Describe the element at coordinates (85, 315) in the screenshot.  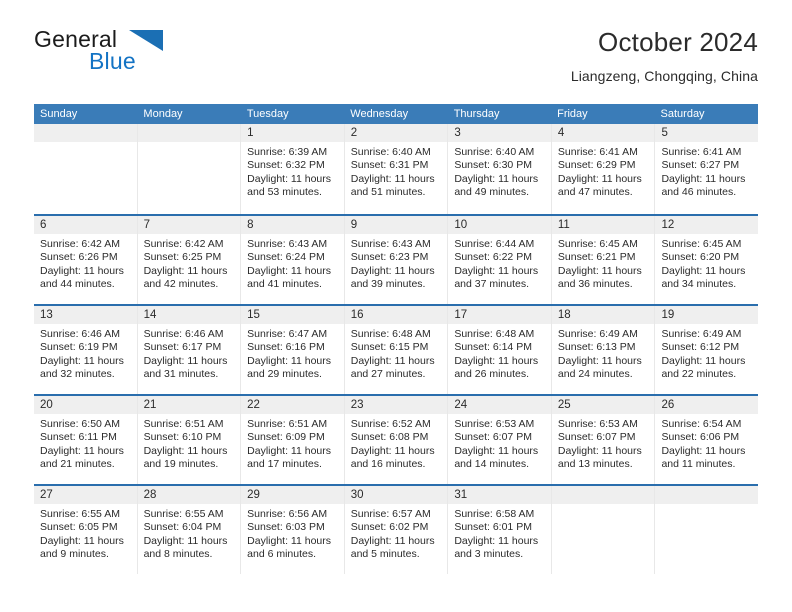
I see `day-number: 13` at that location.